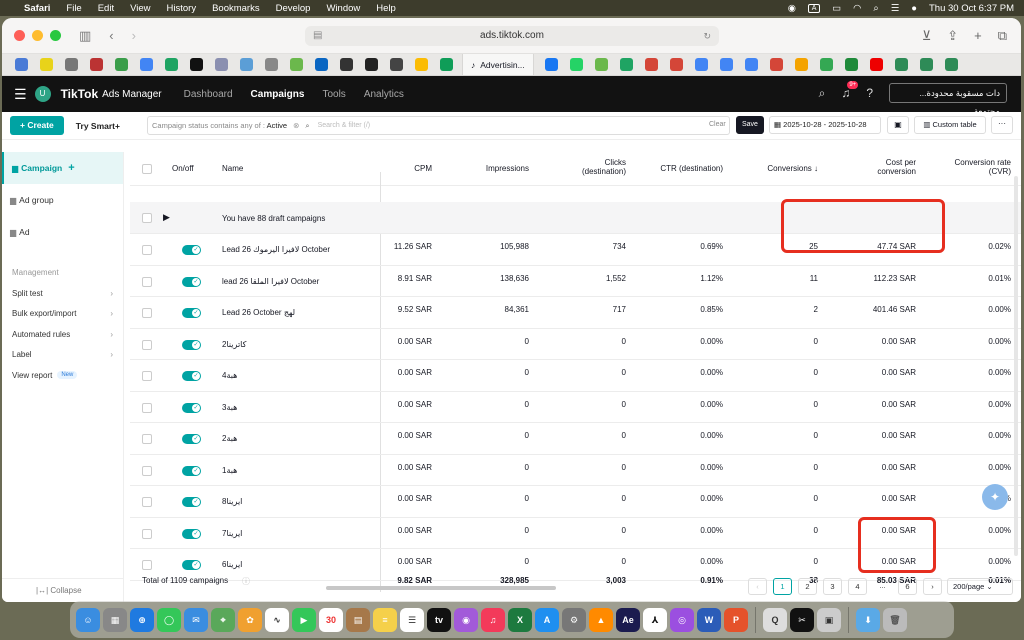  Describe the element at coordinates (802, 619) in the screenshot. I see `capcut-icon: ✂` at that location.